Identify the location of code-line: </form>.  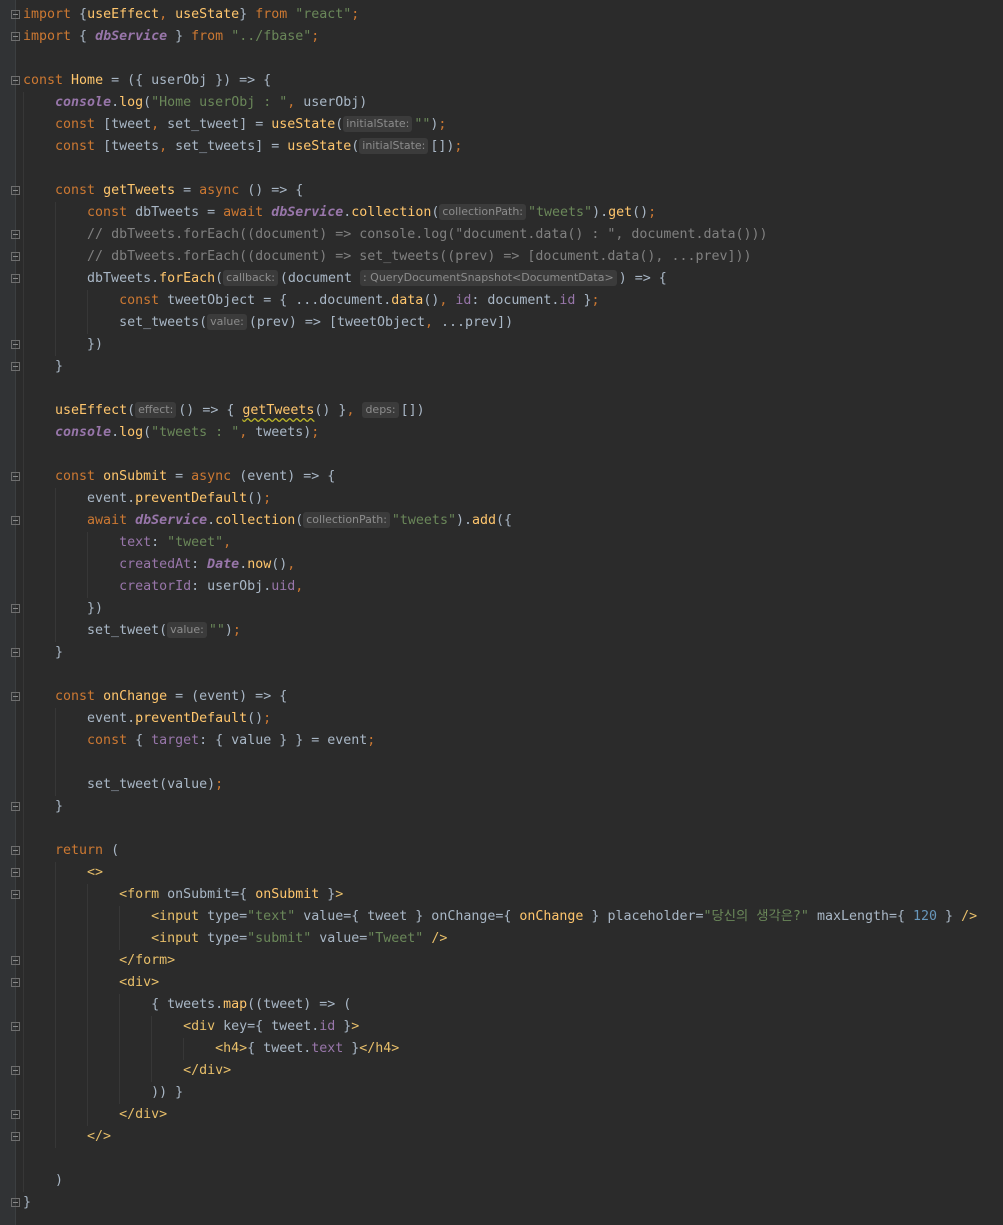
(501, 961).